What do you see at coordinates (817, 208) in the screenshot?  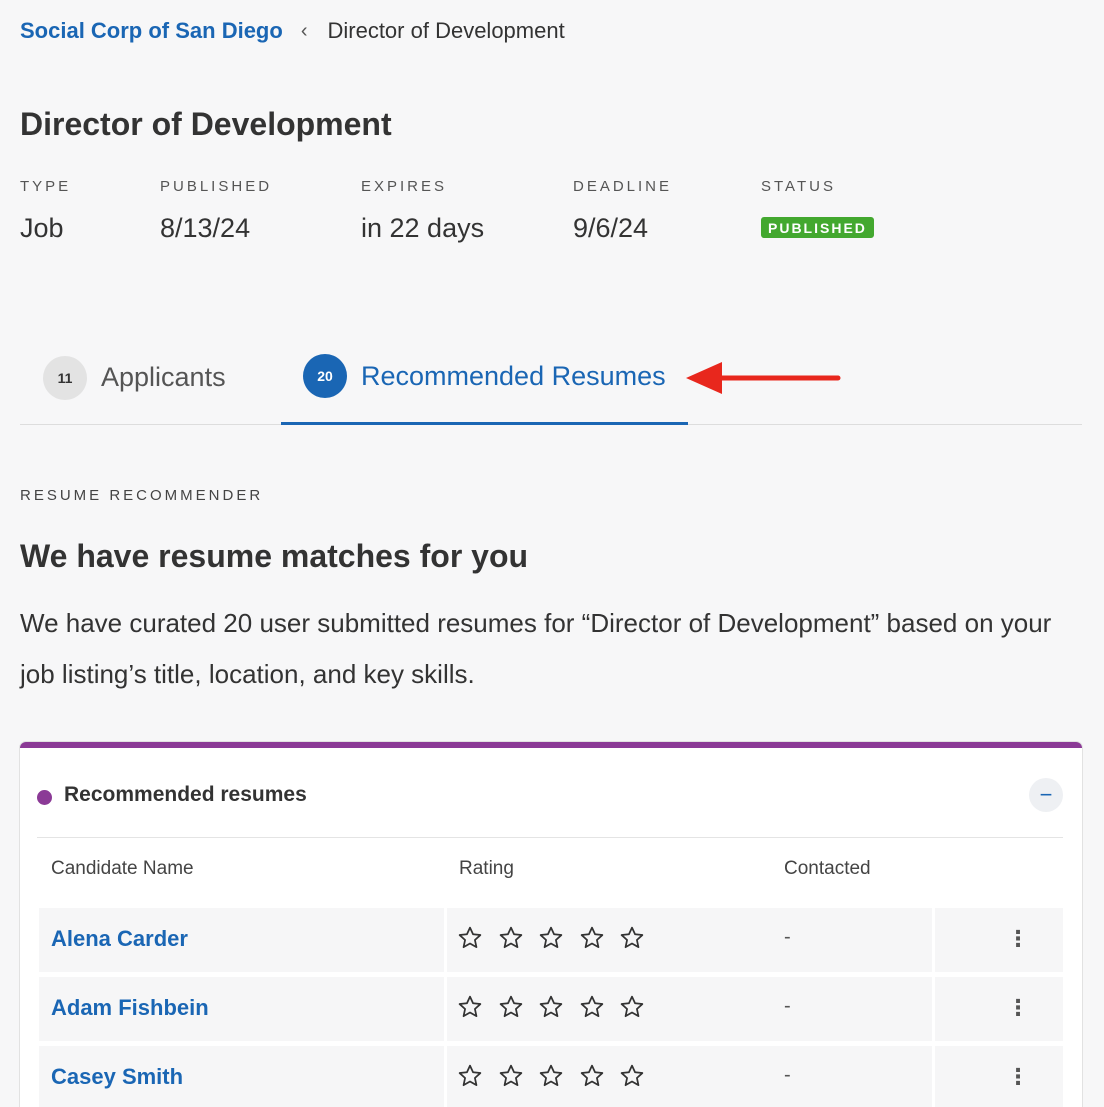 I see `meta-status: STATUS PUBLISHED` at bounding box center [817, 208].